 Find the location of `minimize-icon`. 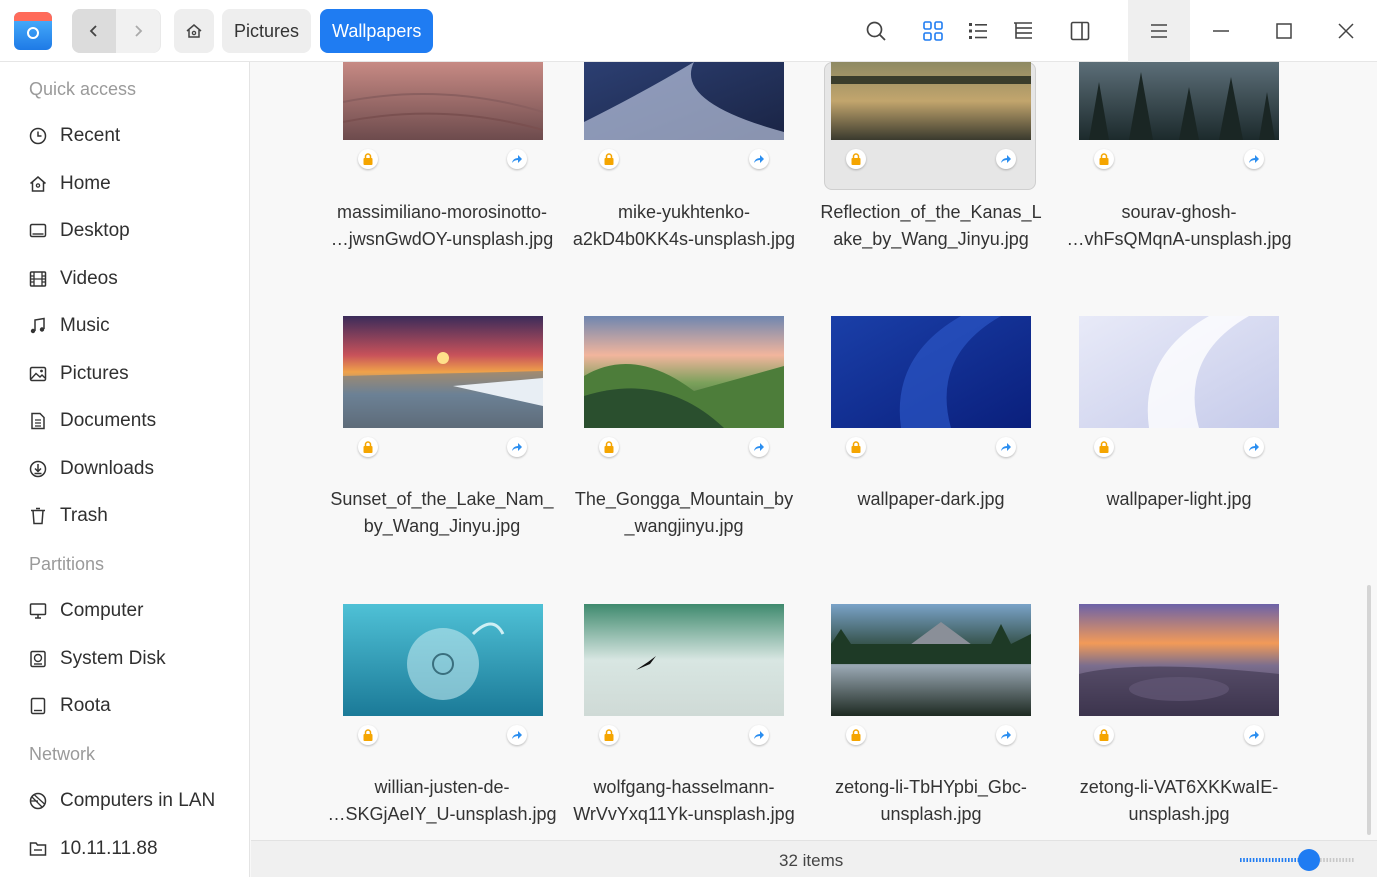

minimize-icon is located at coordinates (1221, 31).